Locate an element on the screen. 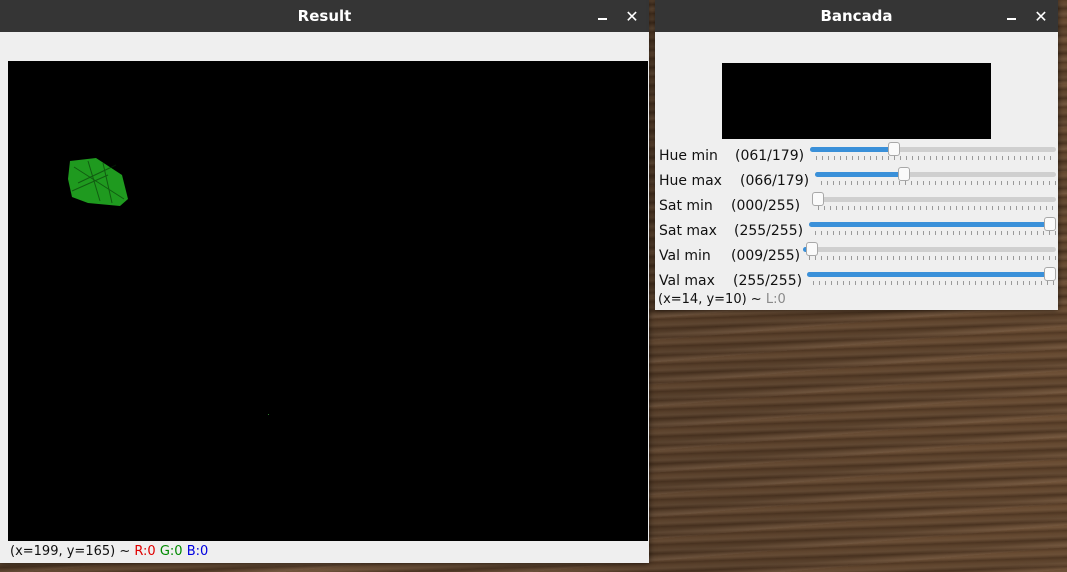 The height and width of the screenshot is (572, 1067). result-image is located at coordinates (168, 286).